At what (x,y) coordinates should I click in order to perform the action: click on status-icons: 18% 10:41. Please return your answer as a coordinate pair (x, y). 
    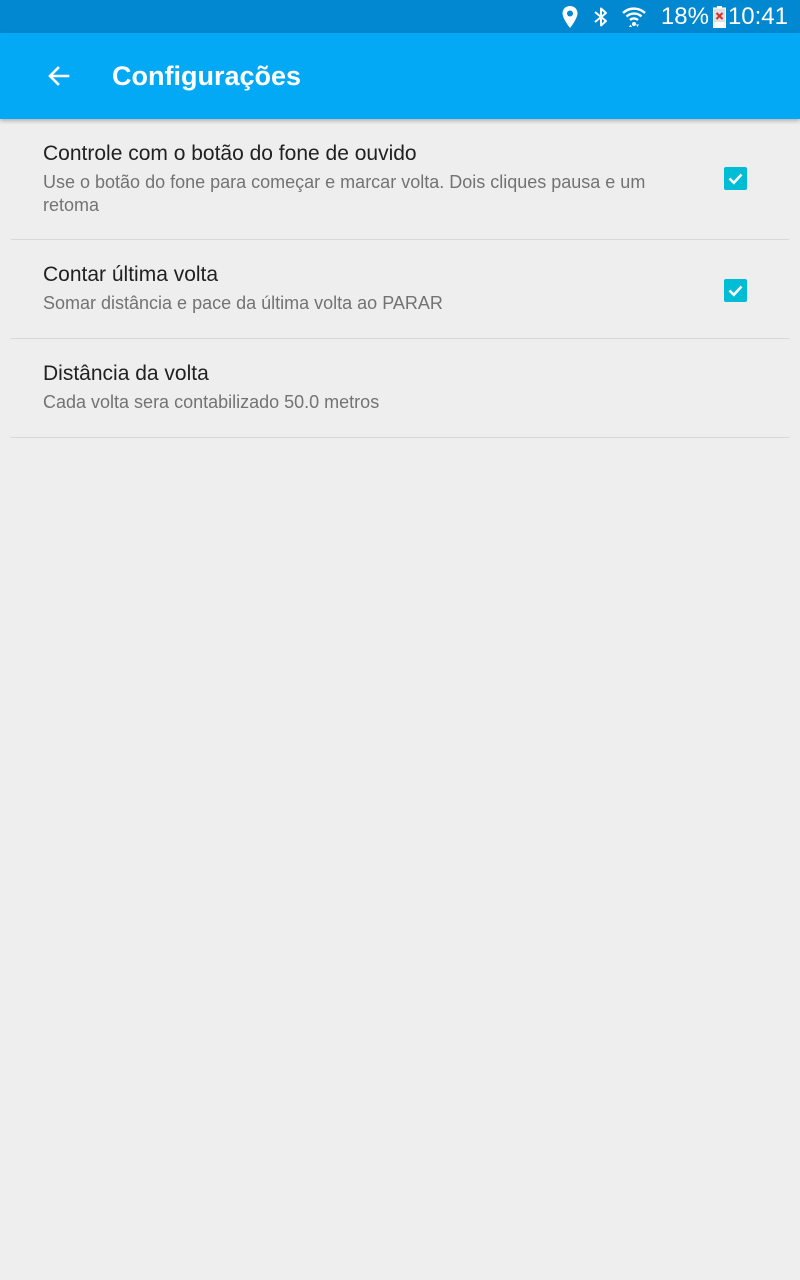
    Looking at the image, I should click on (669, 16).